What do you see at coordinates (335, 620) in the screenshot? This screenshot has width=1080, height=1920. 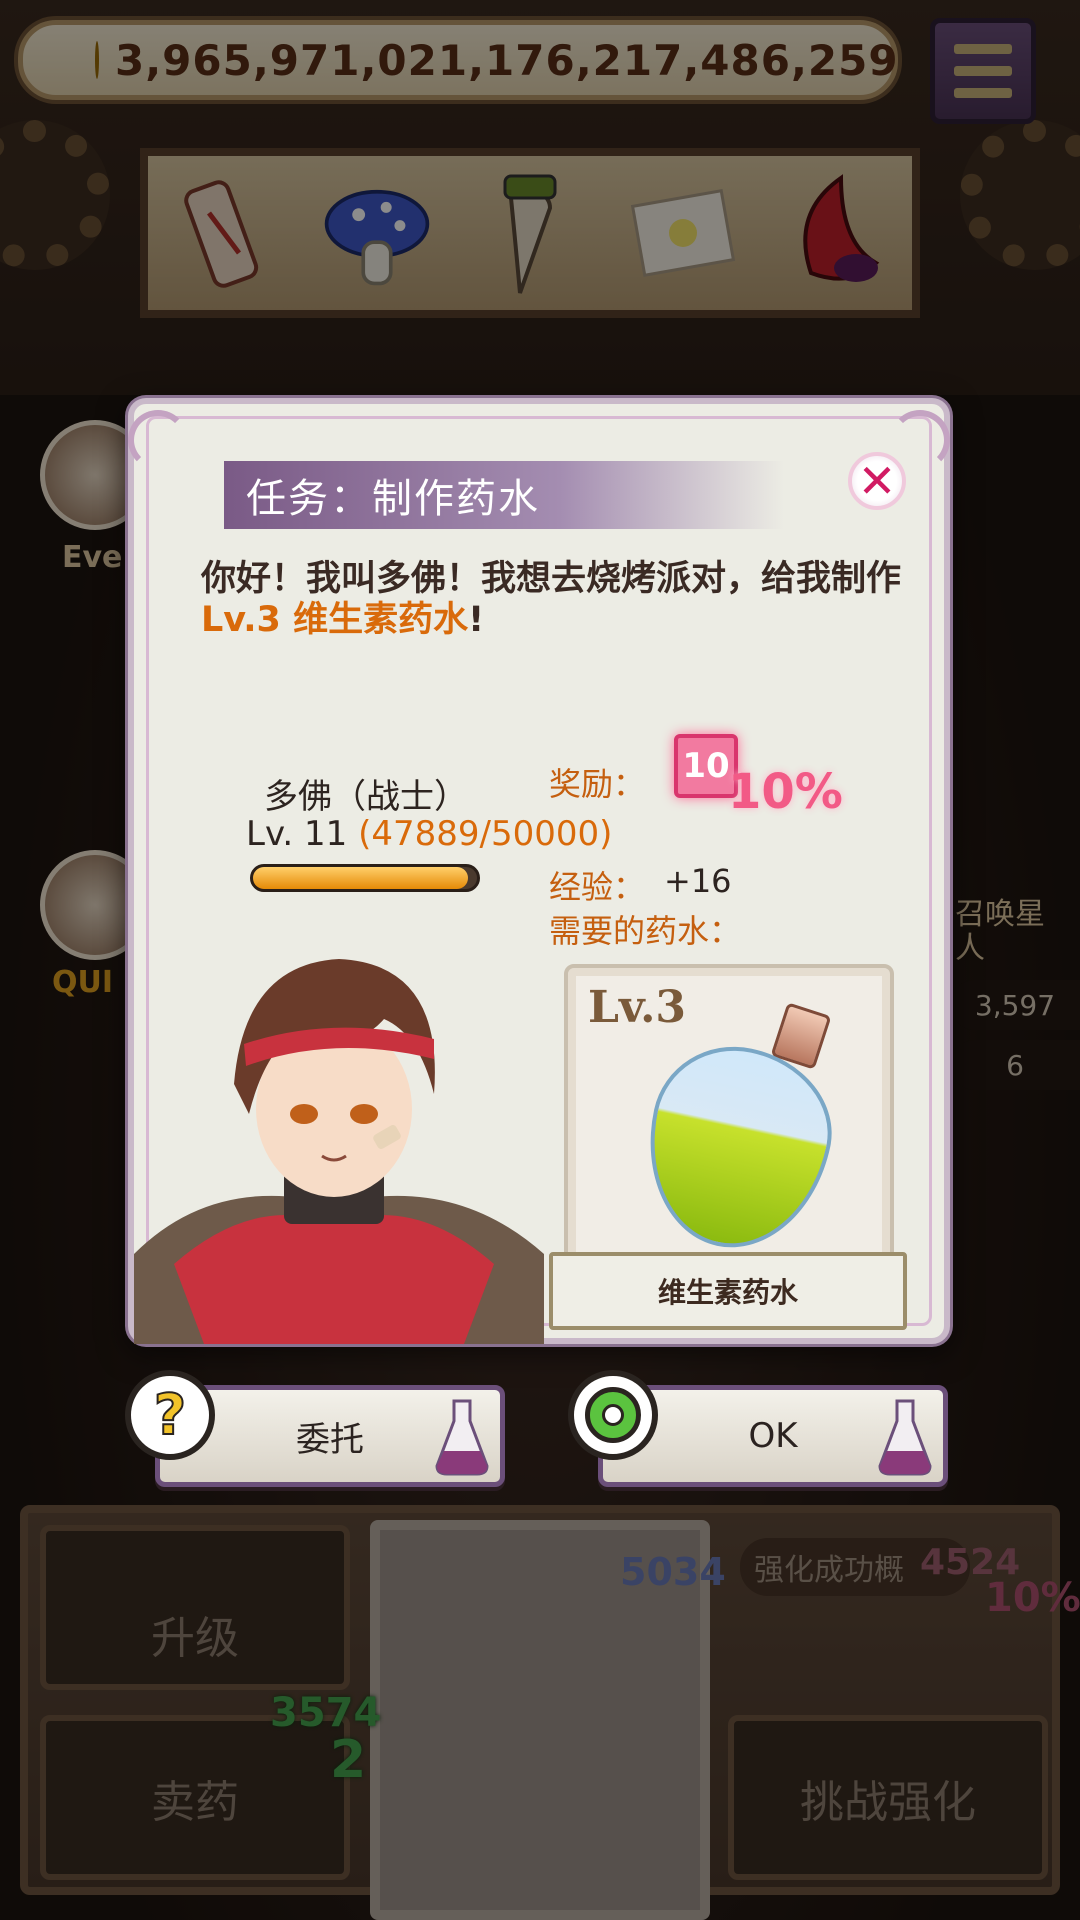 I see `quest-target-potion: Lv.3 维生素药水` at bounding box center [335, 620].